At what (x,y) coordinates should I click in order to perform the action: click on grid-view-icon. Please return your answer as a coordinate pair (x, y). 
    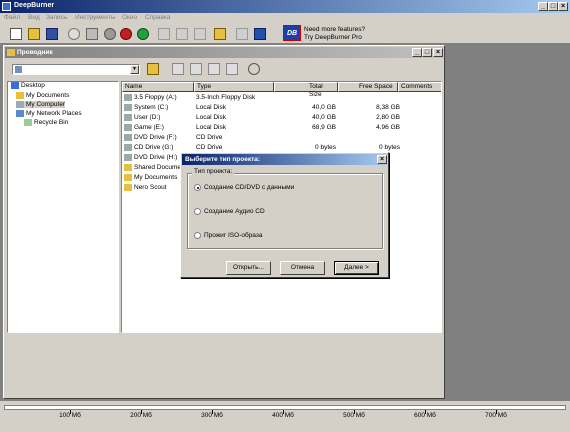
    Looking at the image, I should click on (232, 69).